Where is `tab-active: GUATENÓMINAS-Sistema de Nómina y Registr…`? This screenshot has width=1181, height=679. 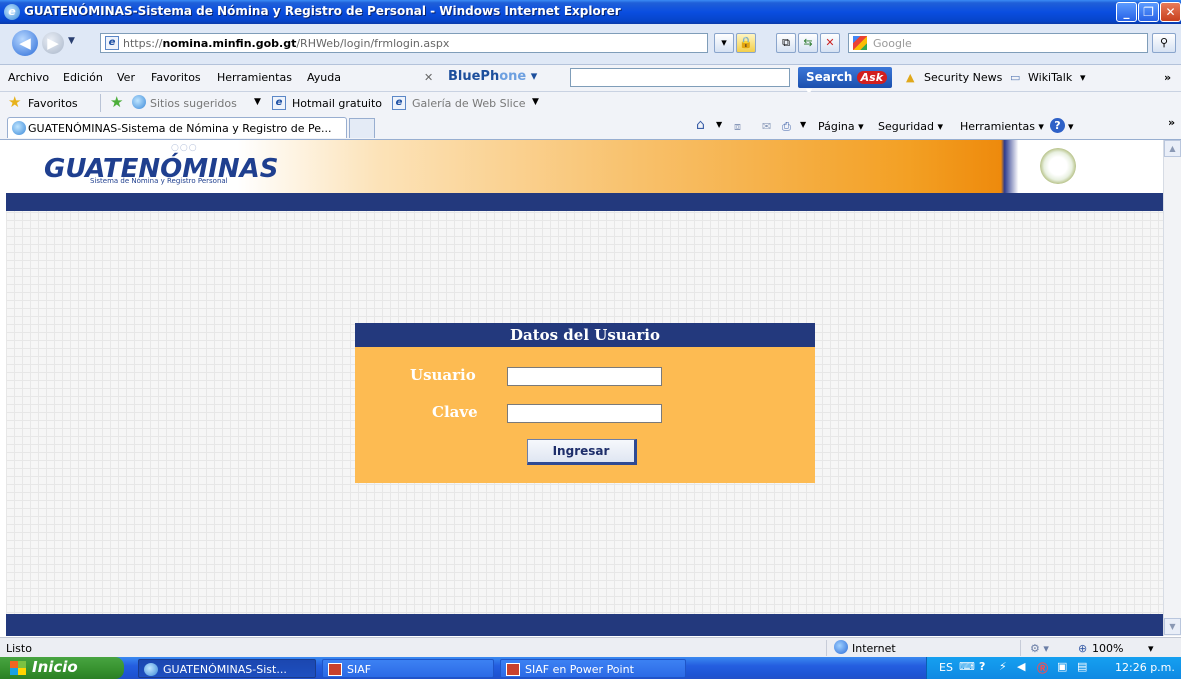 tab-active: GUATENÓMINAS-Sistema de Nómina y Registr… is located at coordinates (177, 127).